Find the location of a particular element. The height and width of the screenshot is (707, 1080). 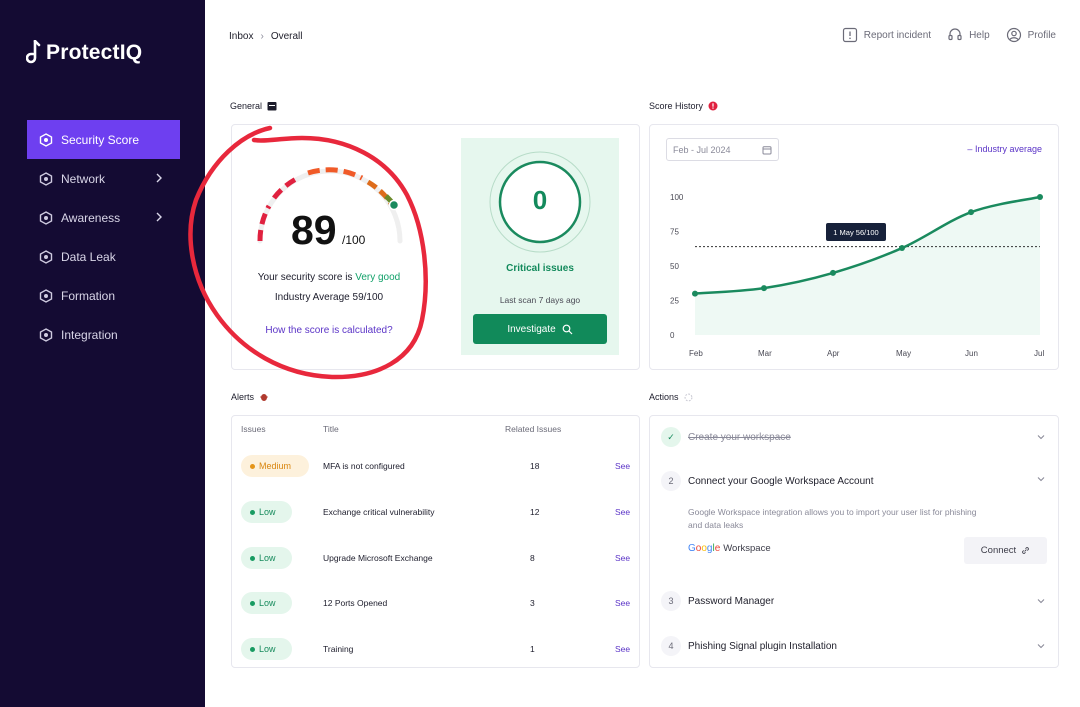

sidebar-item-security-score: Security Score is located at coordinates (103, 139).